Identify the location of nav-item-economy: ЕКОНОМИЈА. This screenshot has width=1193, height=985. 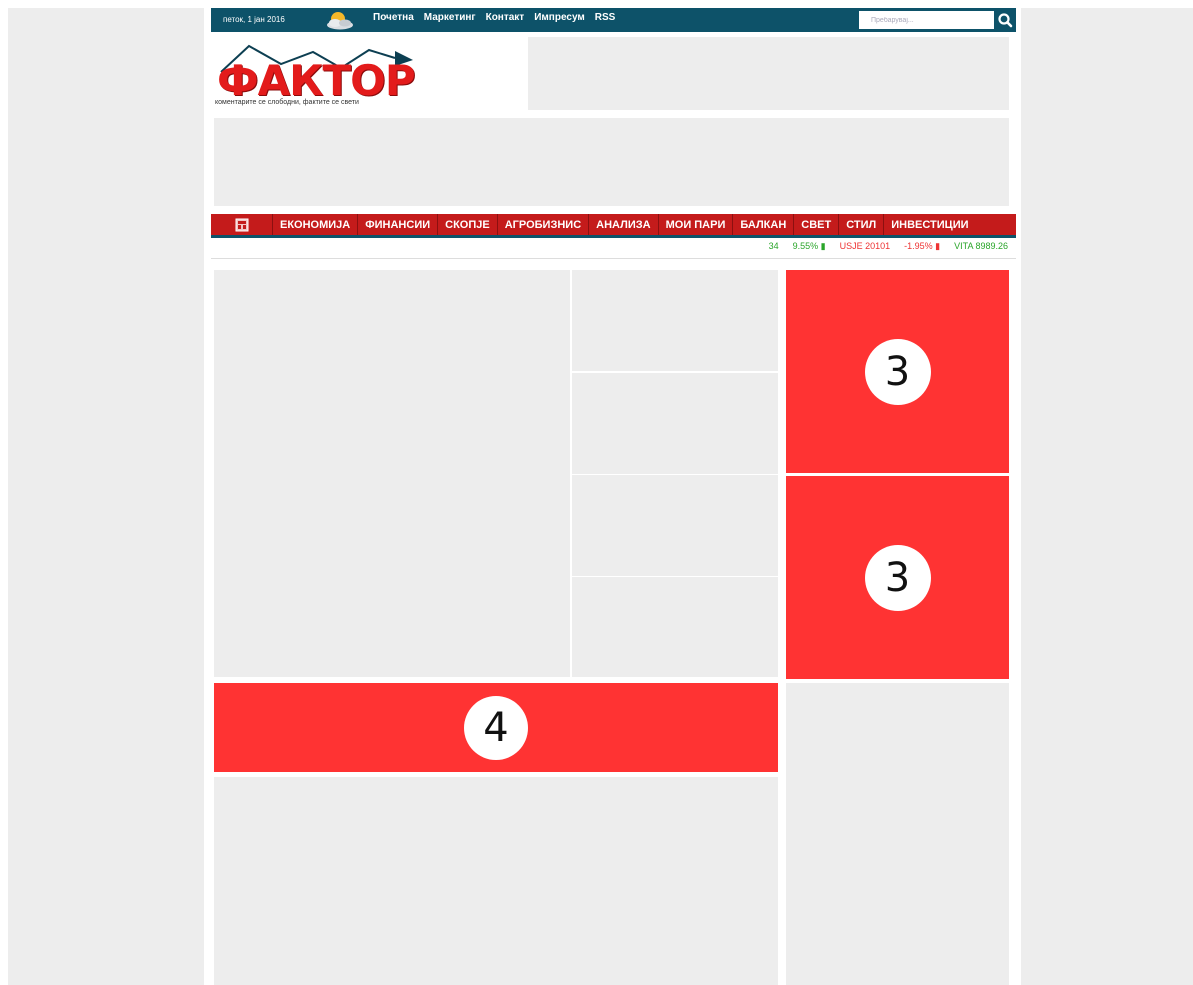
(316, 224).